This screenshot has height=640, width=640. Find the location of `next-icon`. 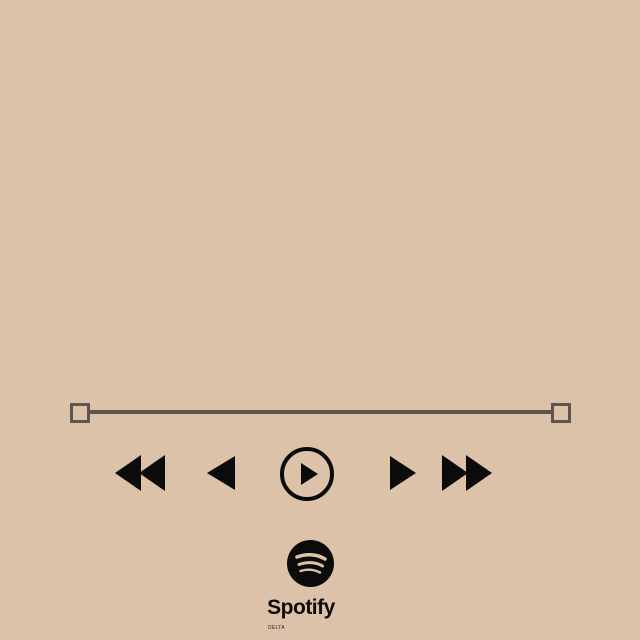

next-icon is located at coordinates (403, 473).